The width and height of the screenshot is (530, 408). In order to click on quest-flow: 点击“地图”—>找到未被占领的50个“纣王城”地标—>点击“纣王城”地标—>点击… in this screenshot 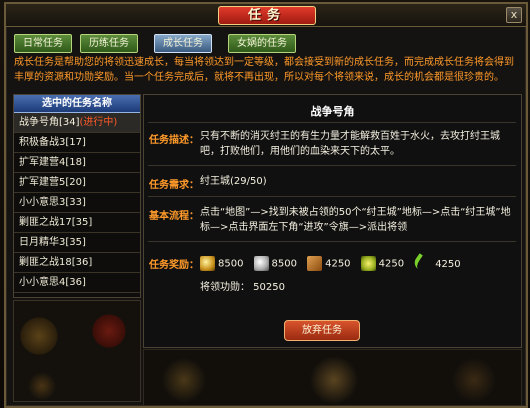, I will do `click(355, 220)`.